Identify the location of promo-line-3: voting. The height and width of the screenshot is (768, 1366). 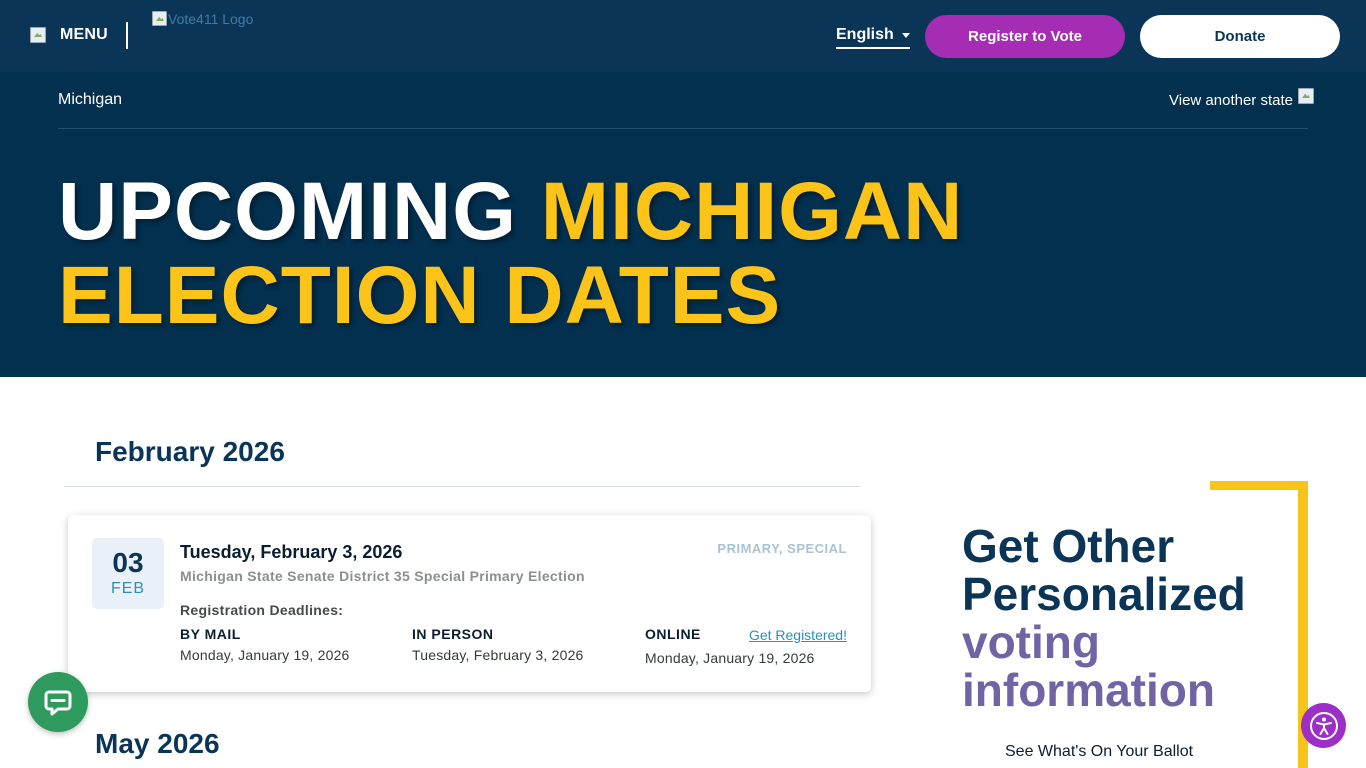
(1031, 642).